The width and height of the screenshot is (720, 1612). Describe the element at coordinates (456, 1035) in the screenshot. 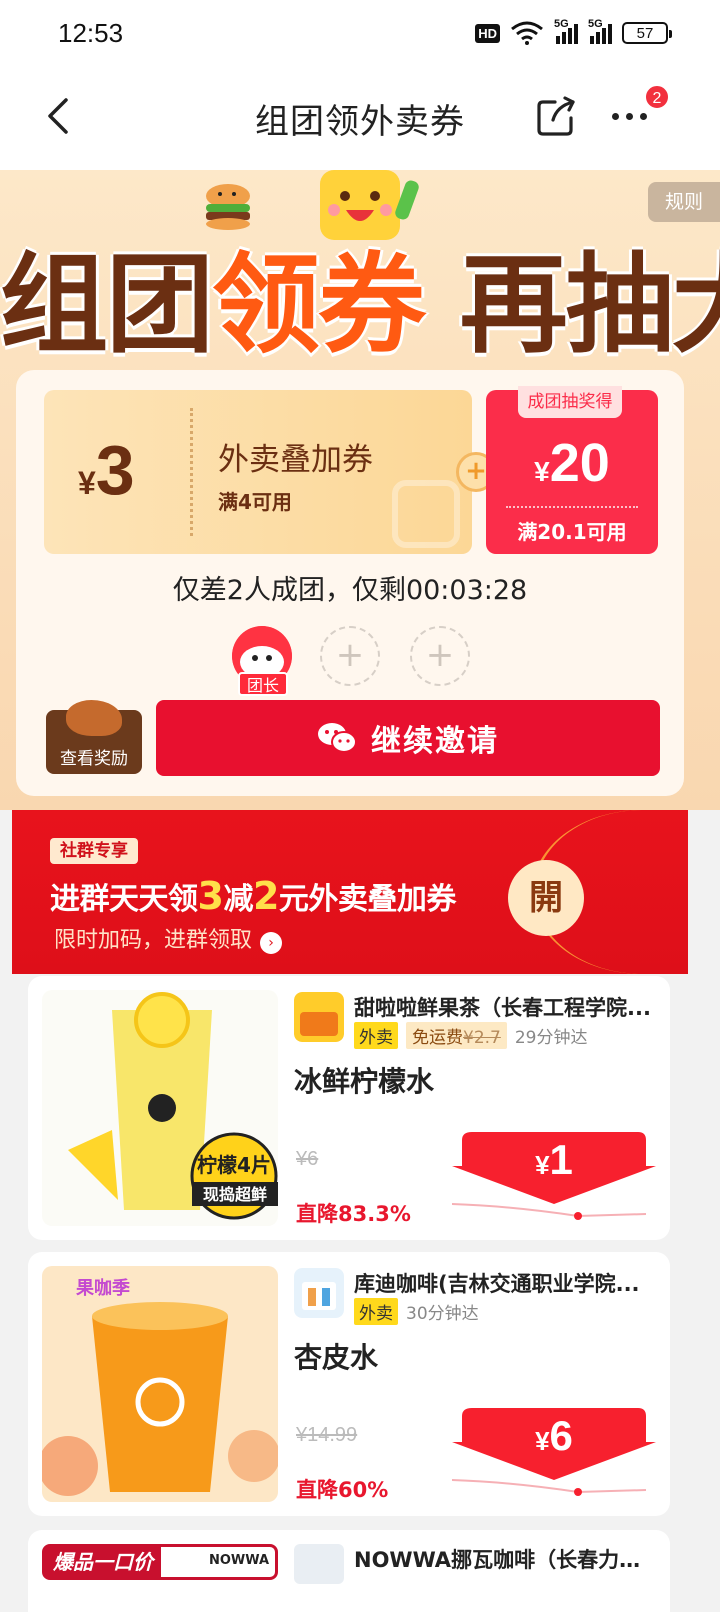

I see `free-shipping-tag: 免运费¥2.7` at that location.